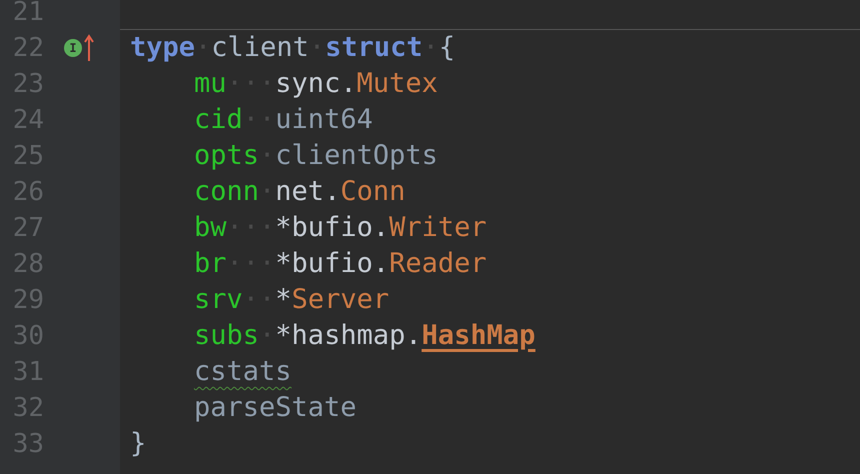 The width and height of the screenshot is (860, 474). What do you see at coordinates (243, 372) in the screenshot?
I see `code-line: cstats` at bounding box center [243, 372].